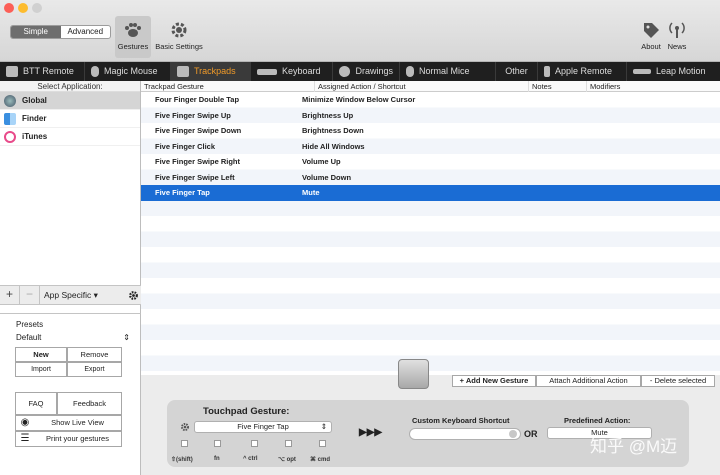 The image size is (720, 475). I want to click on about-button: About, so click(651, 37).